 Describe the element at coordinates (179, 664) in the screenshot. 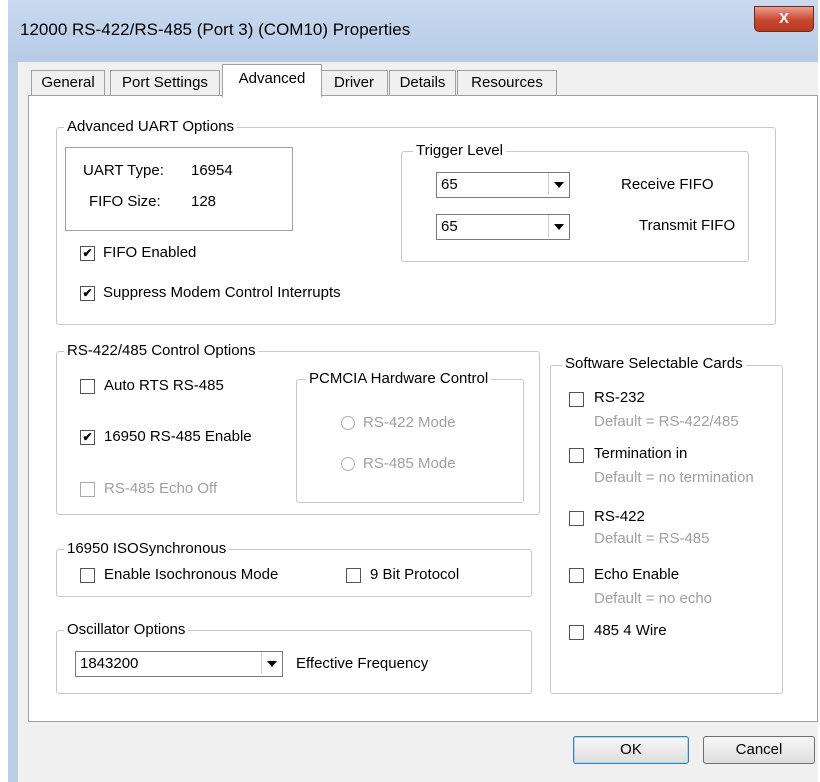

I see `oscillator-select: 1843200` at that location.